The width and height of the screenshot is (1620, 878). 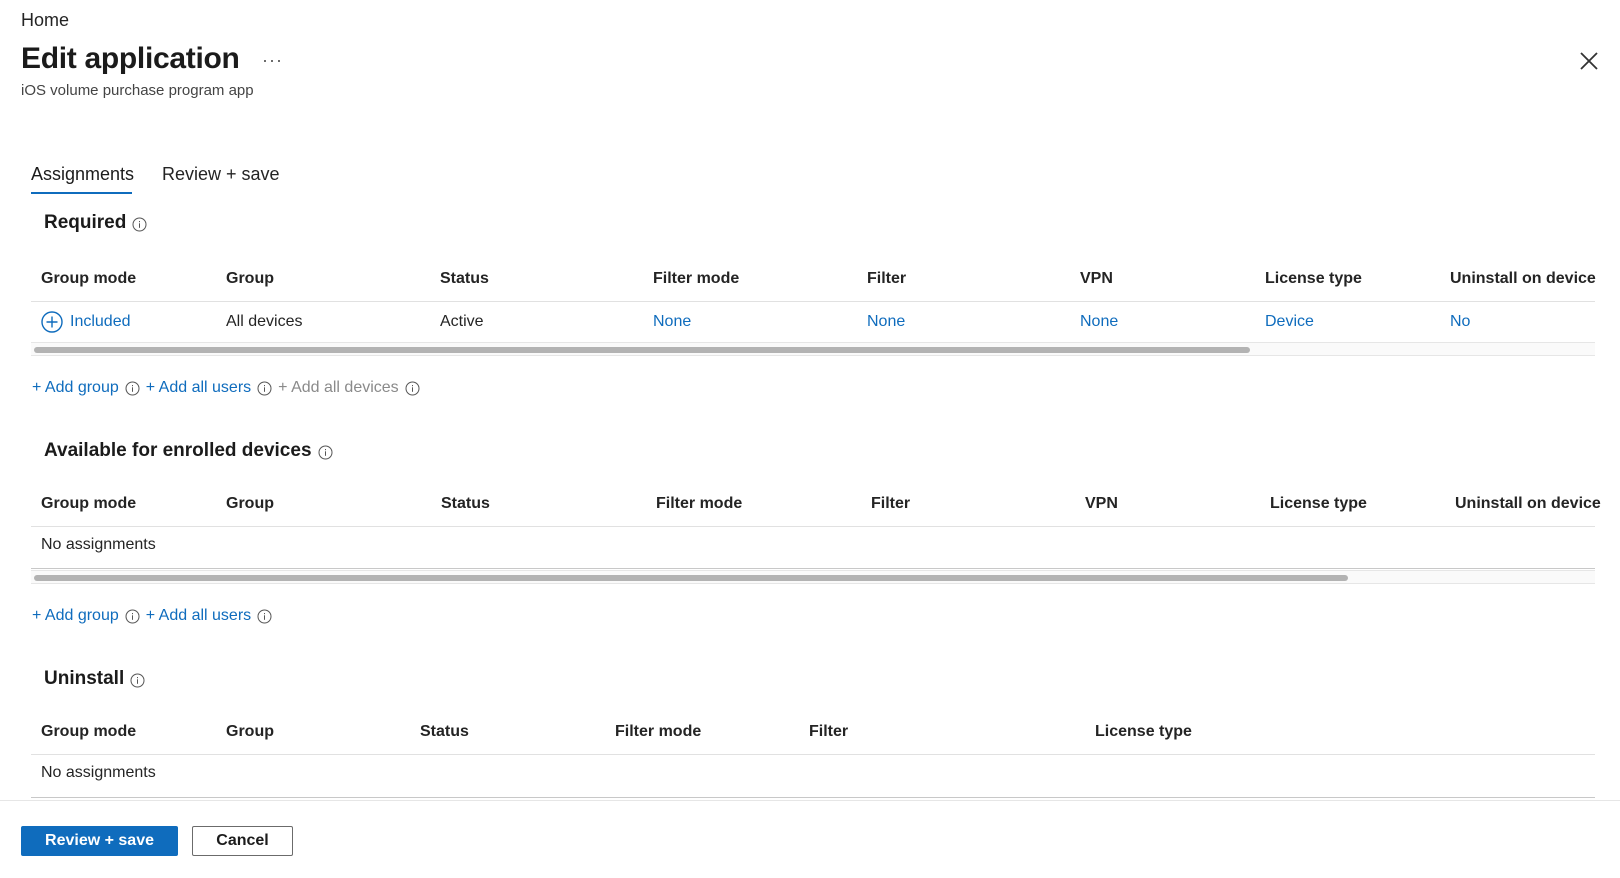 What do you see at coordinates (85, 222) in the screenshot?
I see `required-title-text: Required` at bounding box center [85, 222].